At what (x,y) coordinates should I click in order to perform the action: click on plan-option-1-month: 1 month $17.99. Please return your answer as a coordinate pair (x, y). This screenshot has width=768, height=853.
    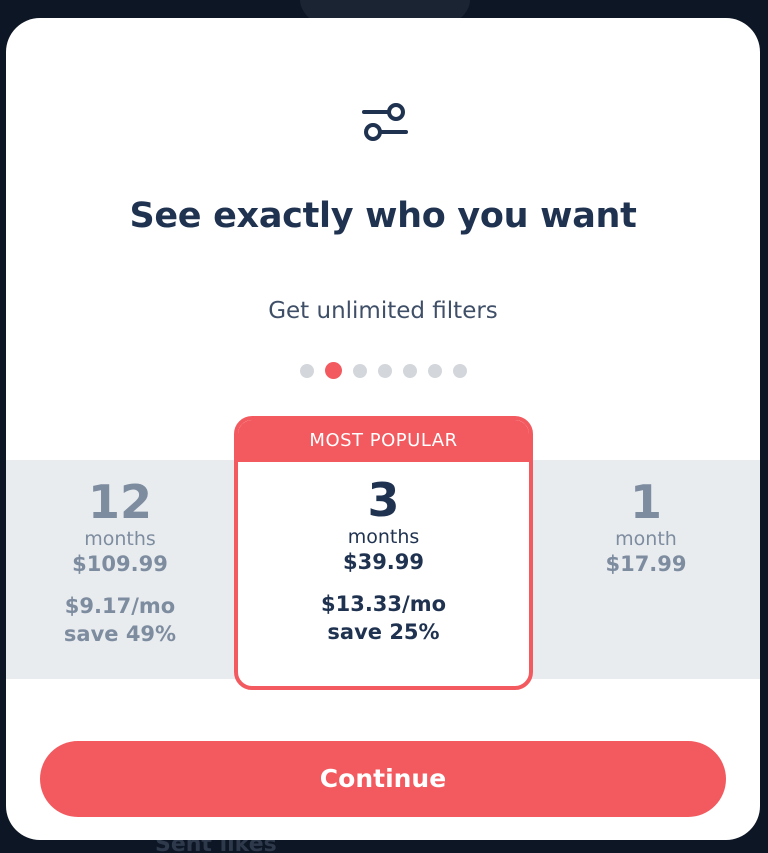
    Looking at the image, I should click on (646, 526).